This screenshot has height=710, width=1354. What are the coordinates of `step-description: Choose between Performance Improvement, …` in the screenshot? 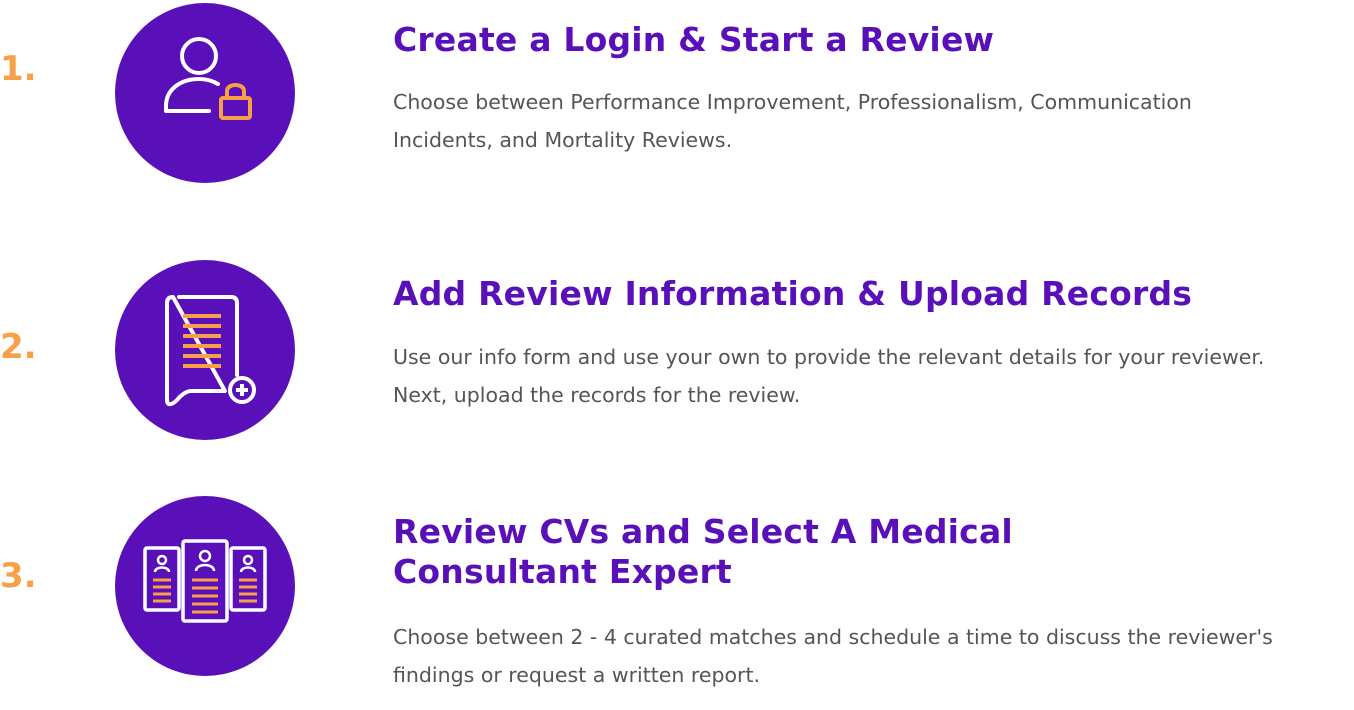 It's located at (792, 121).